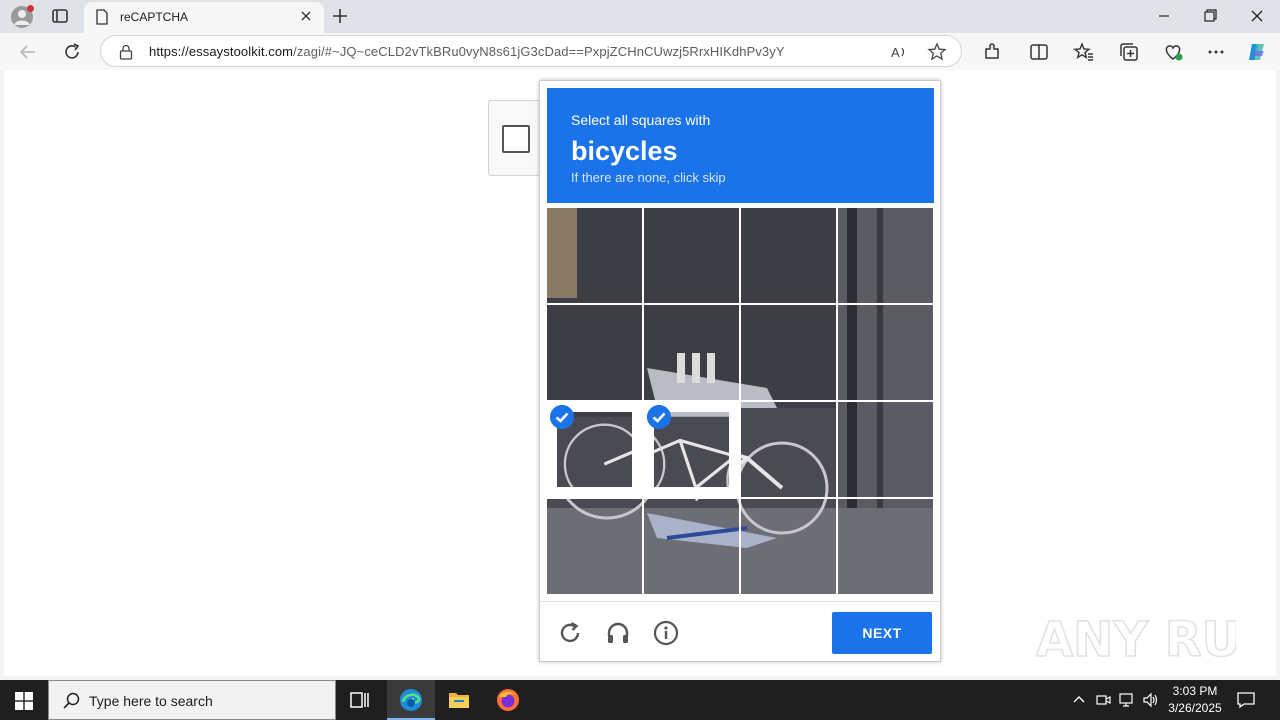 The image size is (1280, 720). I want to click on folder-icon, so click(459, 700).